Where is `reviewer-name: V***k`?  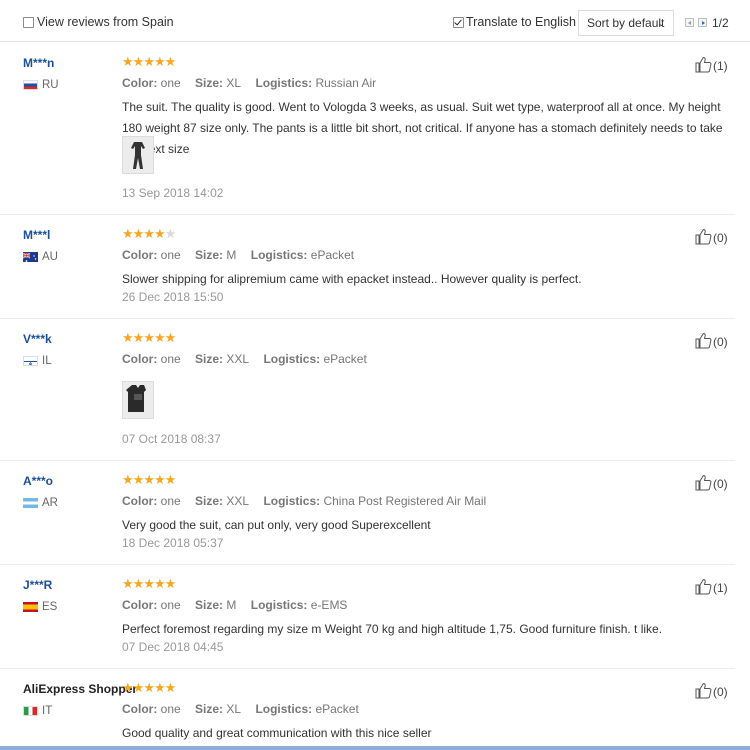 reviewer-name: V***k is located at coordinates (37, 339).